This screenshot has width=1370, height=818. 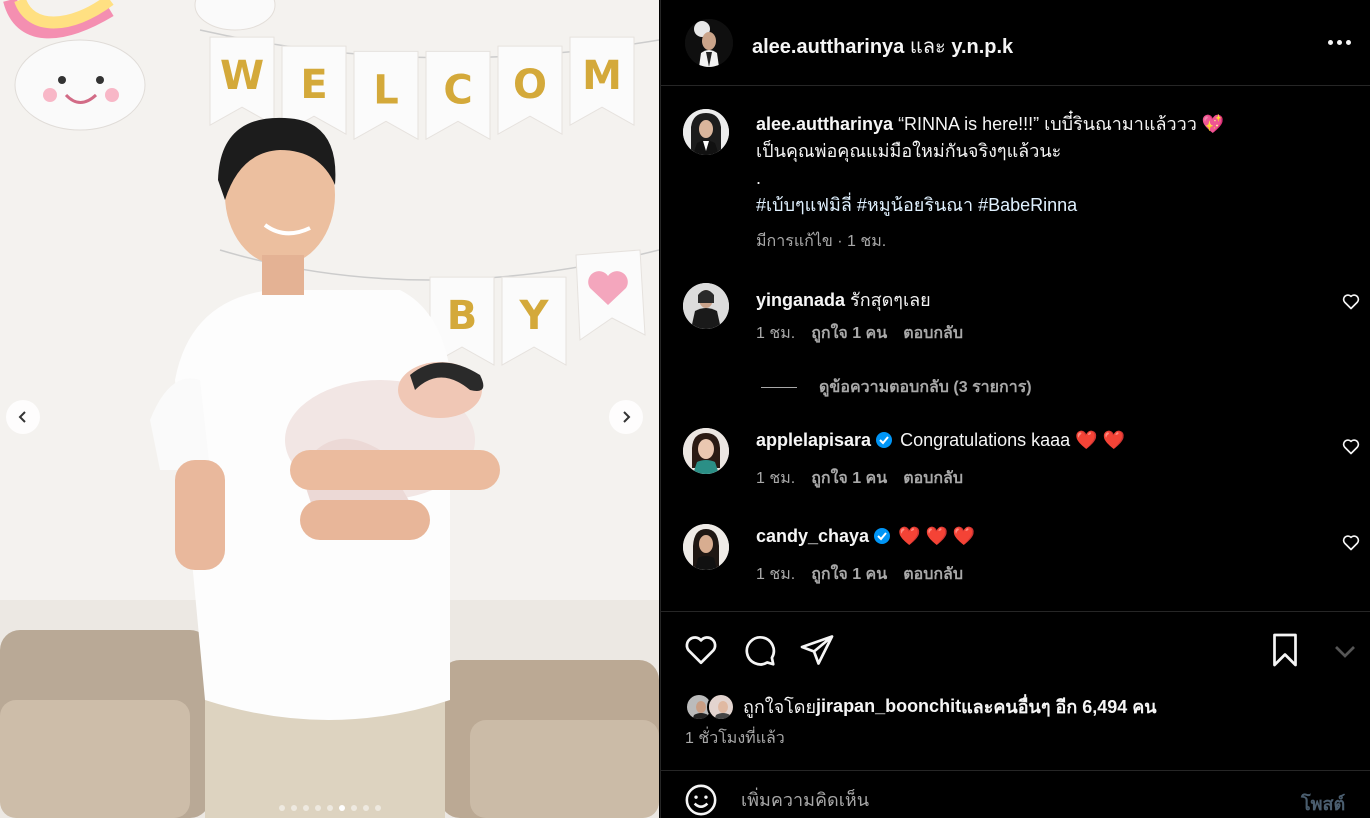 I want to click on likers-avatars, so click(x=711, y=706).